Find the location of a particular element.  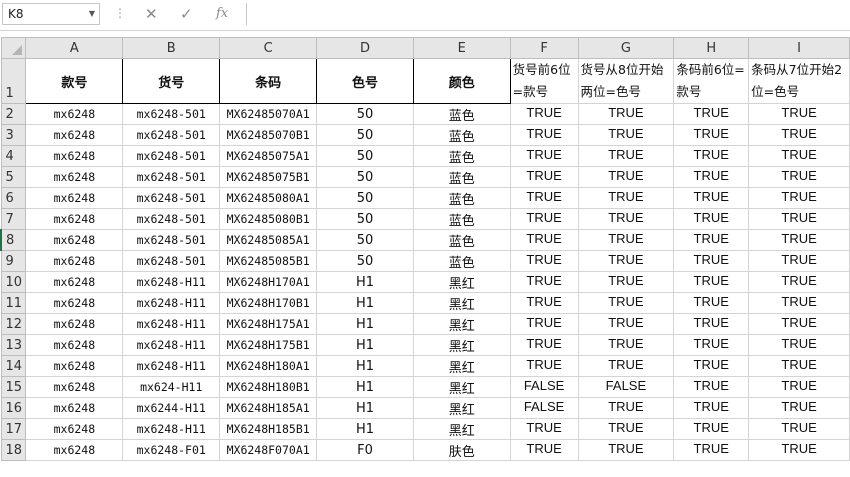

column-header-a: A is located at coordinates (74, 48).